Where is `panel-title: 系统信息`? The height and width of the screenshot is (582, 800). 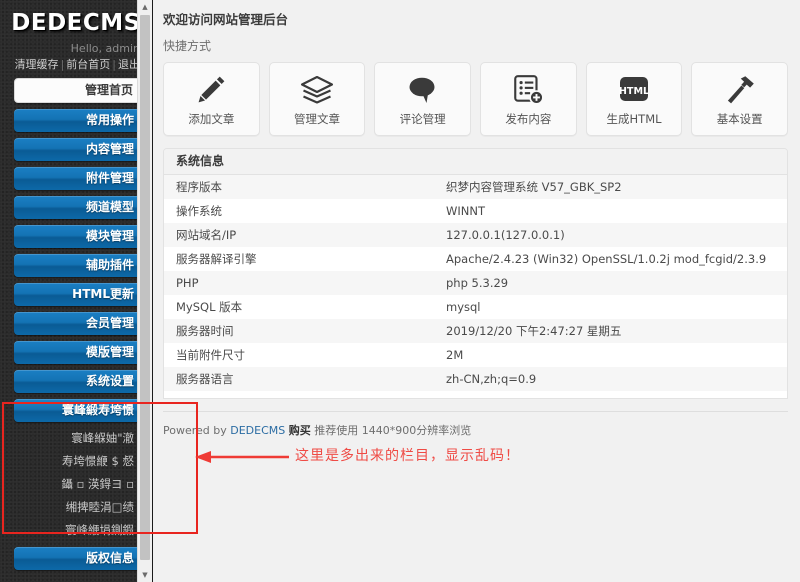
panel-title: 系统信息 is located at coordinates (475, 162).